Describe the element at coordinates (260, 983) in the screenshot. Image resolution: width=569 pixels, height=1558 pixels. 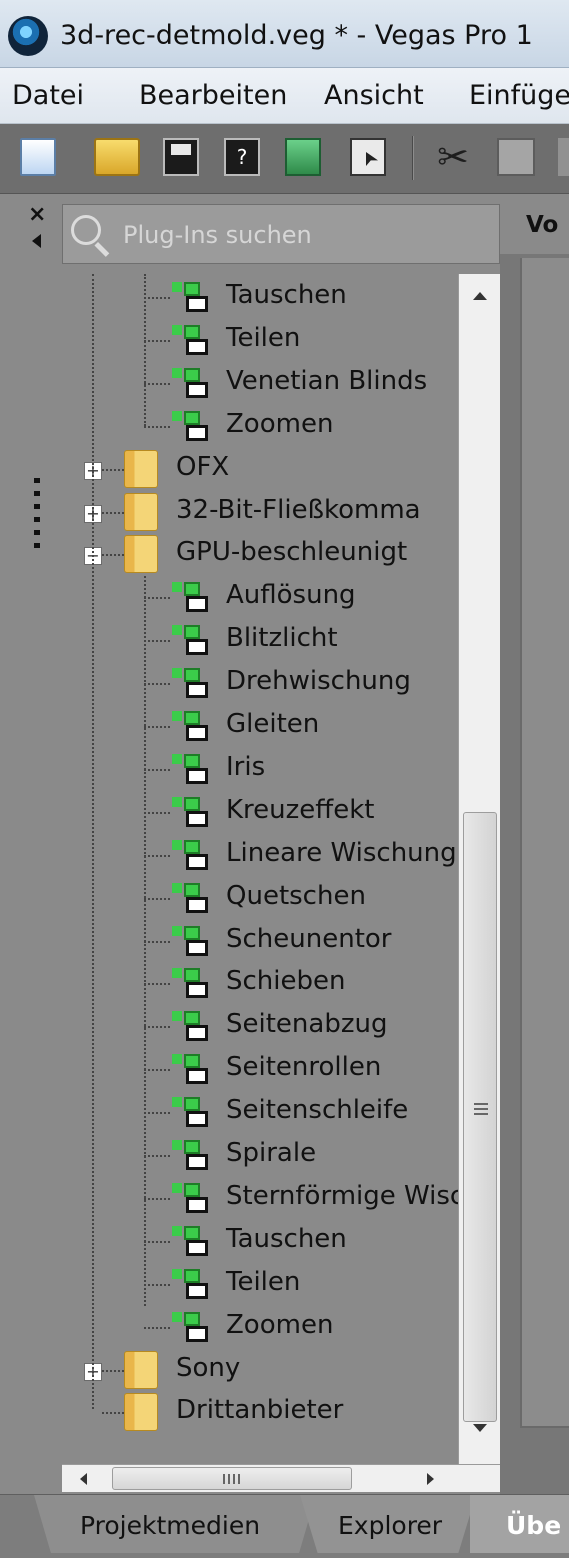
I see `tree-plugin-item: Schieben` at that location.